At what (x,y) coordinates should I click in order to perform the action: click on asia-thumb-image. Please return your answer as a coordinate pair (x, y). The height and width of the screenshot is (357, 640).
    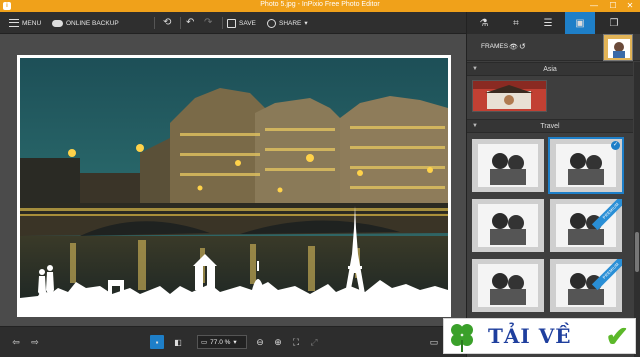
    Looking at the image, I should click on (509, 96).